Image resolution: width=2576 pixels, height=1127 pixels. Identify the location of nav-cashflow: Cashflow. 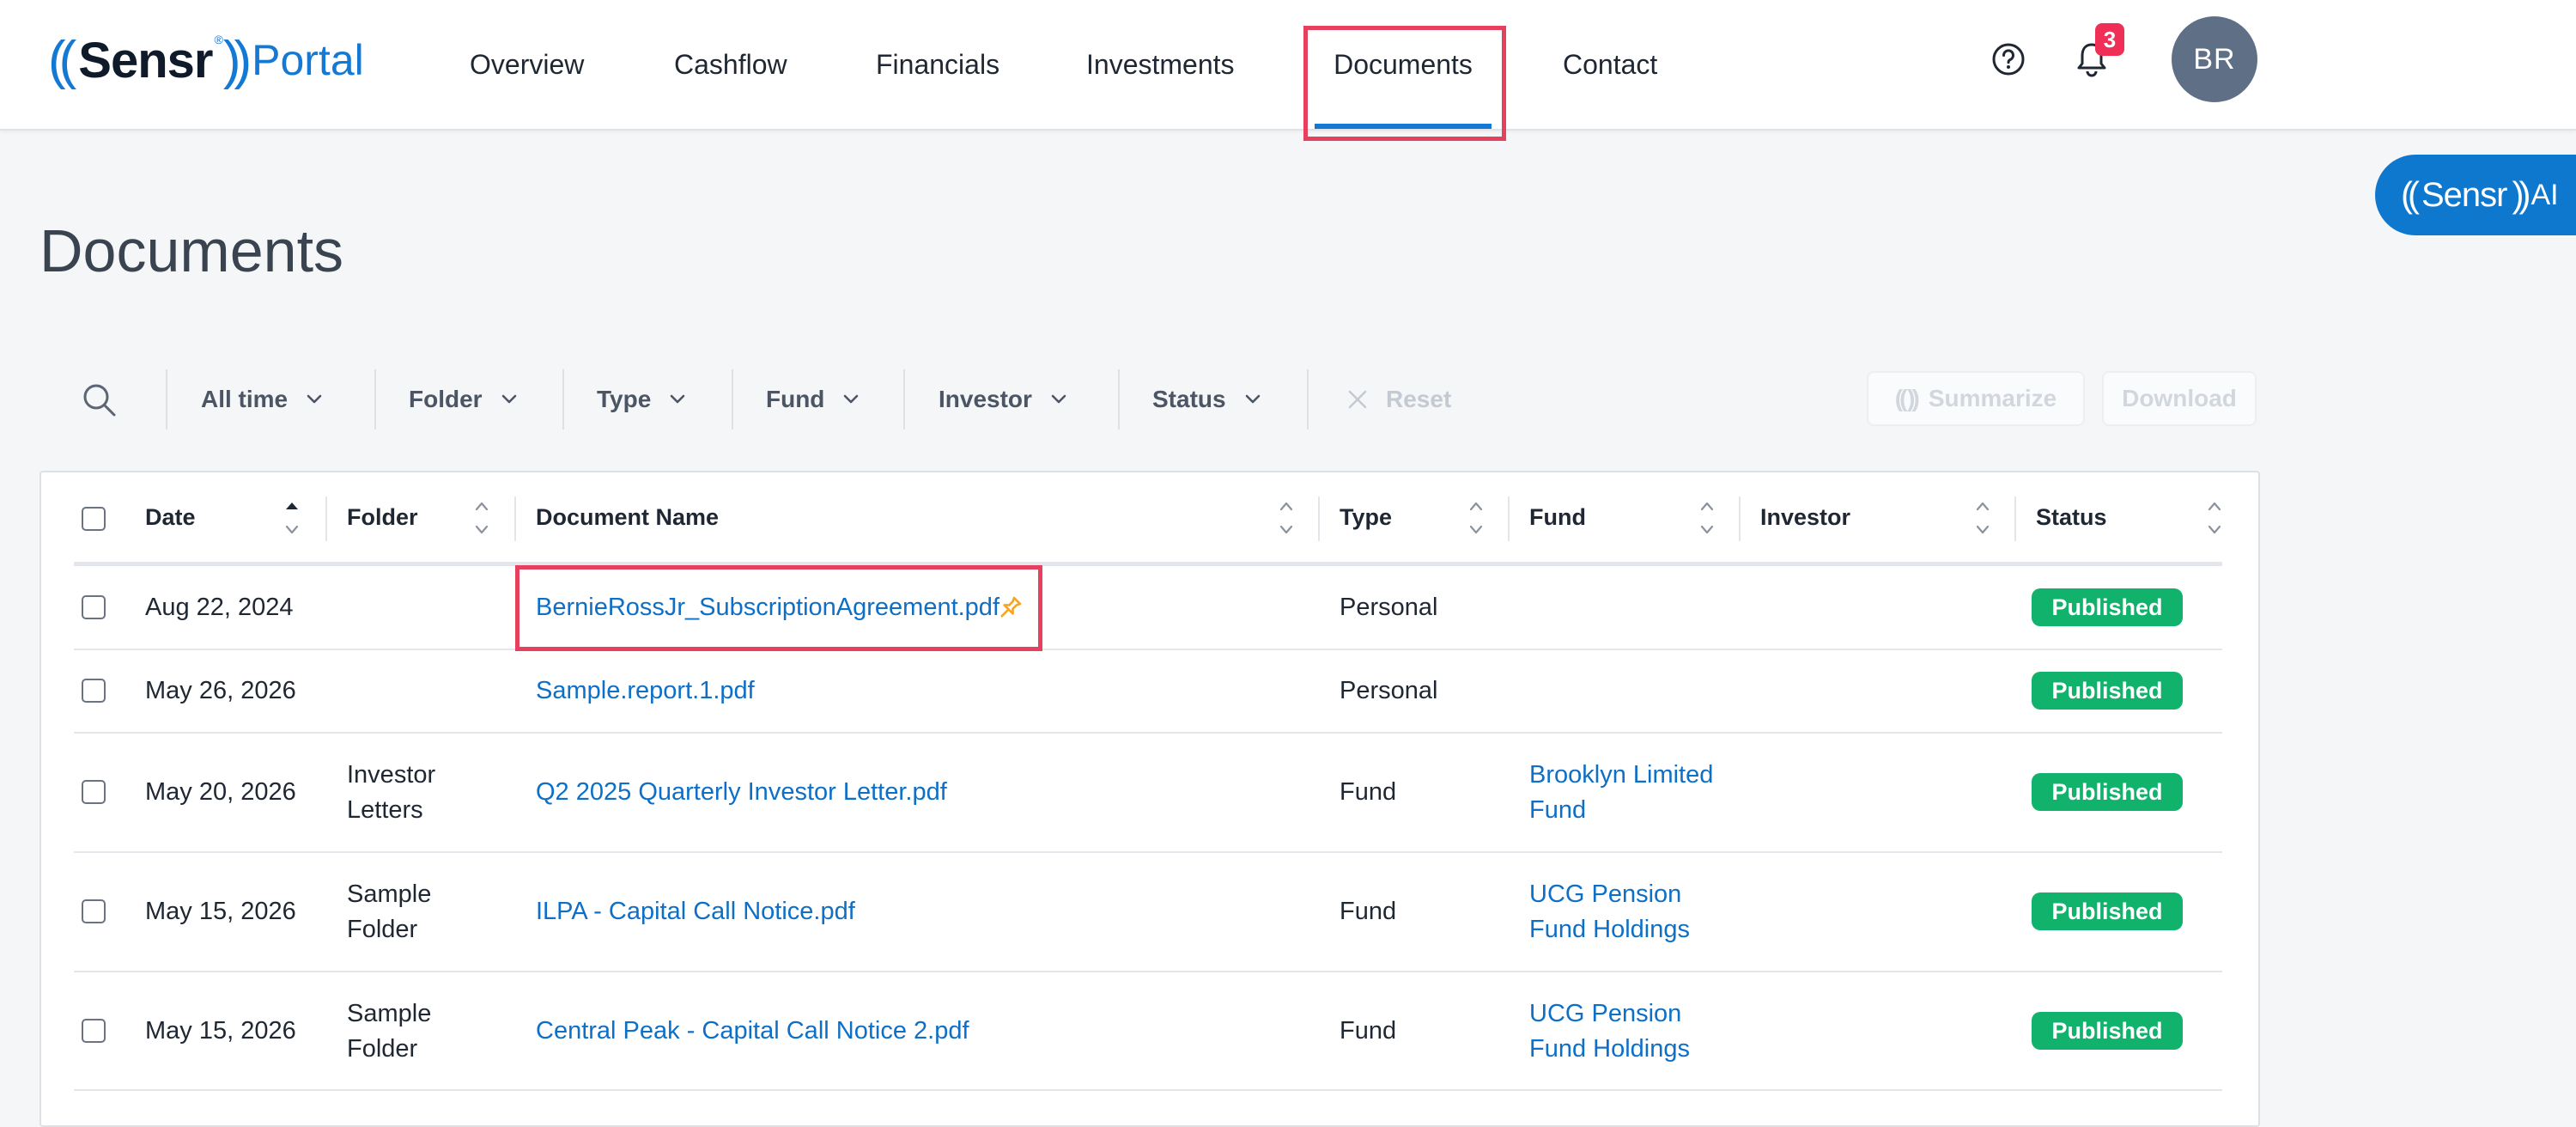
(730, 64).